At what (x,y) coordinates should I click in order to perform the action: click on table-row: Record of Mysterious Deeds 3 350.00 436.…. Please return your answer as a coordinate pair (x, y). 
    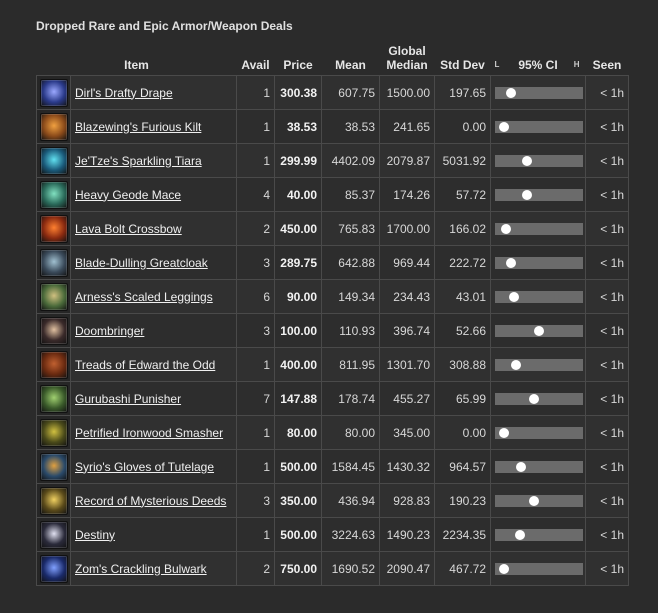
    Looking at the image, I should click on (332, 500).